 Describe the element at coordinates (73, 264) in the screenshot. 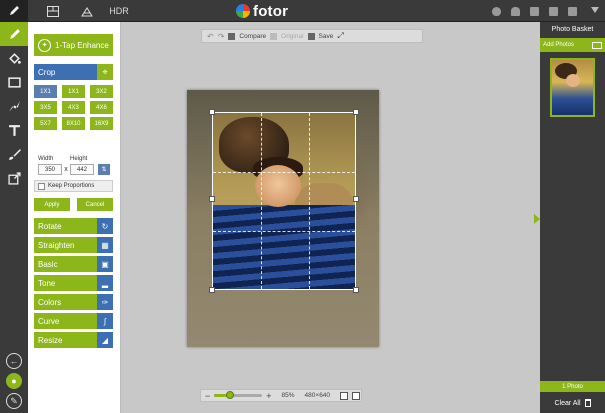

I see `tool-basic: Basic ▣` at that location.